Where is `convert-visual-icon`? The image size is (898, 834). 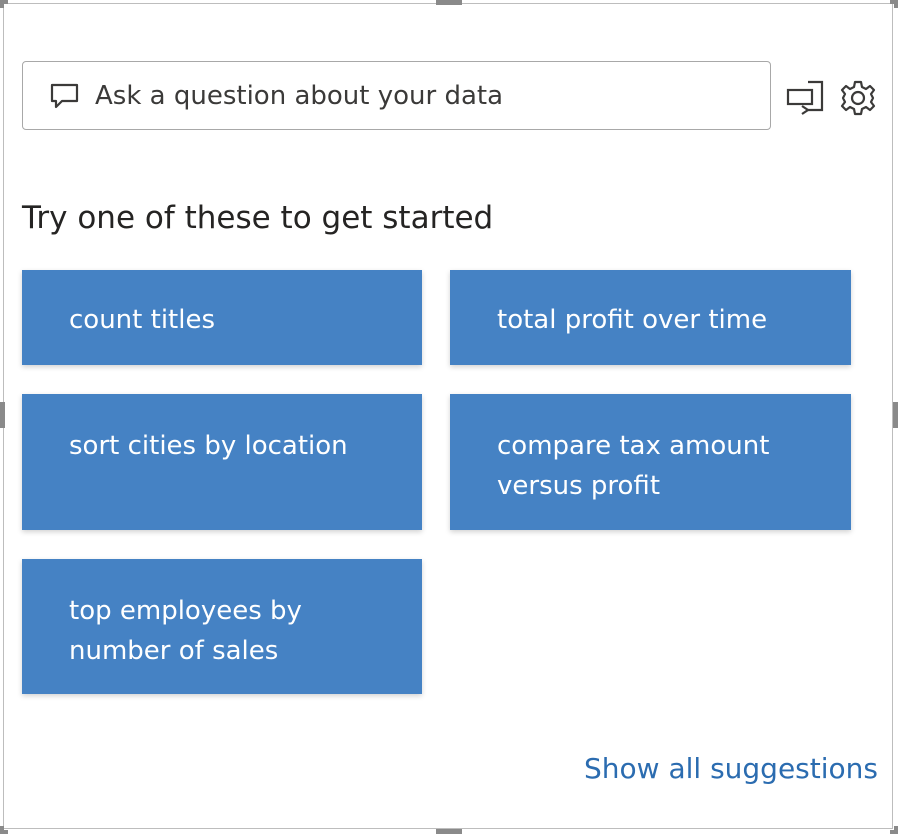
convert-visual-icon is located at coordinates (805, 97).